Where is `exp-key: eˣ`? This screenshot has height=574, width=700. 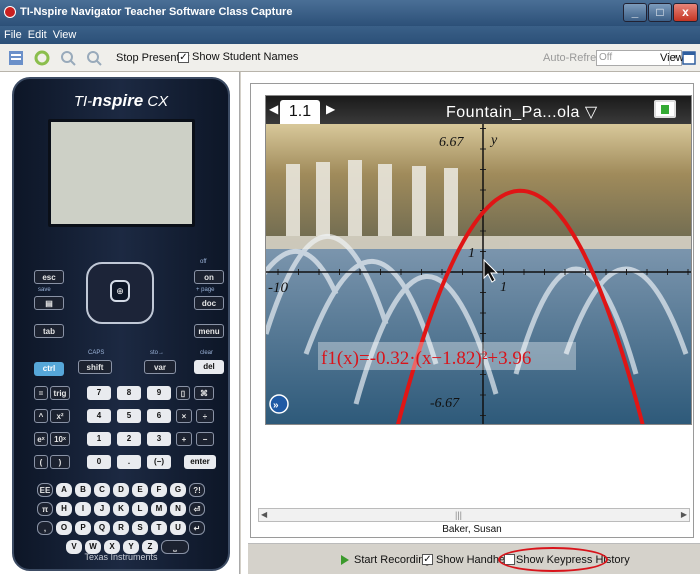 exp-key: eˣ is located at coordinates (41, 439).